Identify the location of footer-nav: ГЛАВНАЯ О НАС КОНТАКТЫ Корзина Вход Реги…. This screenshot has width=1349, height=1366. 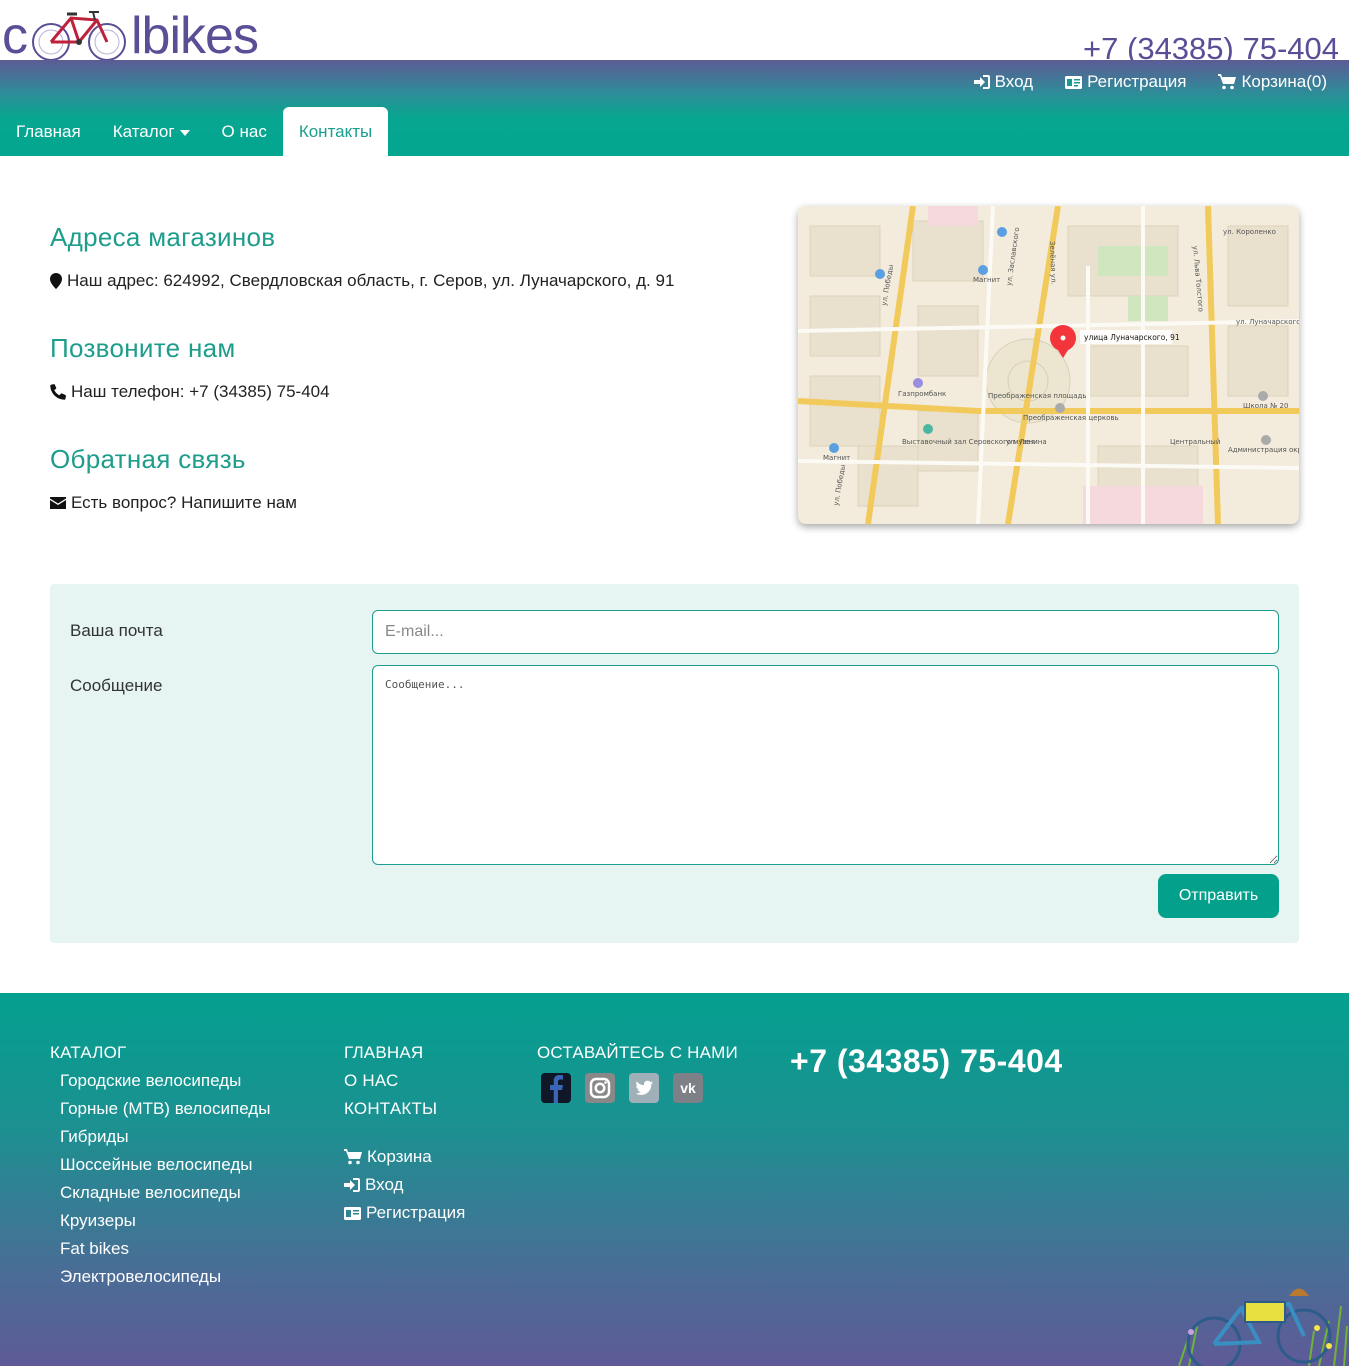
(404, 1133).